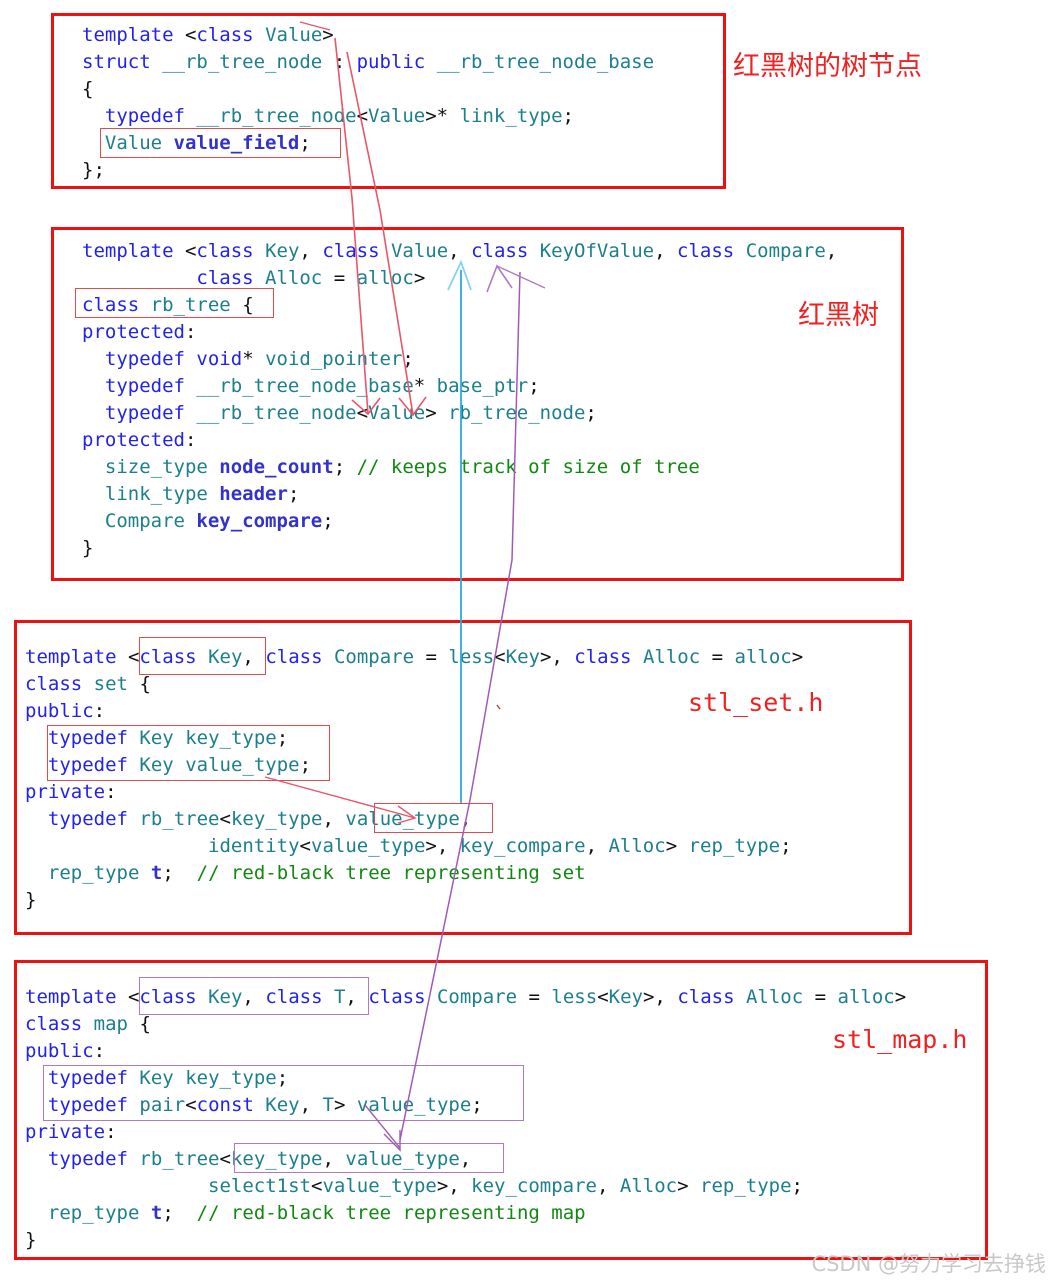  What do you see at coordinates (283, 1093) in the screenshot?
I see `highlight-map-typedefs` at bounding box center [283, 1093].